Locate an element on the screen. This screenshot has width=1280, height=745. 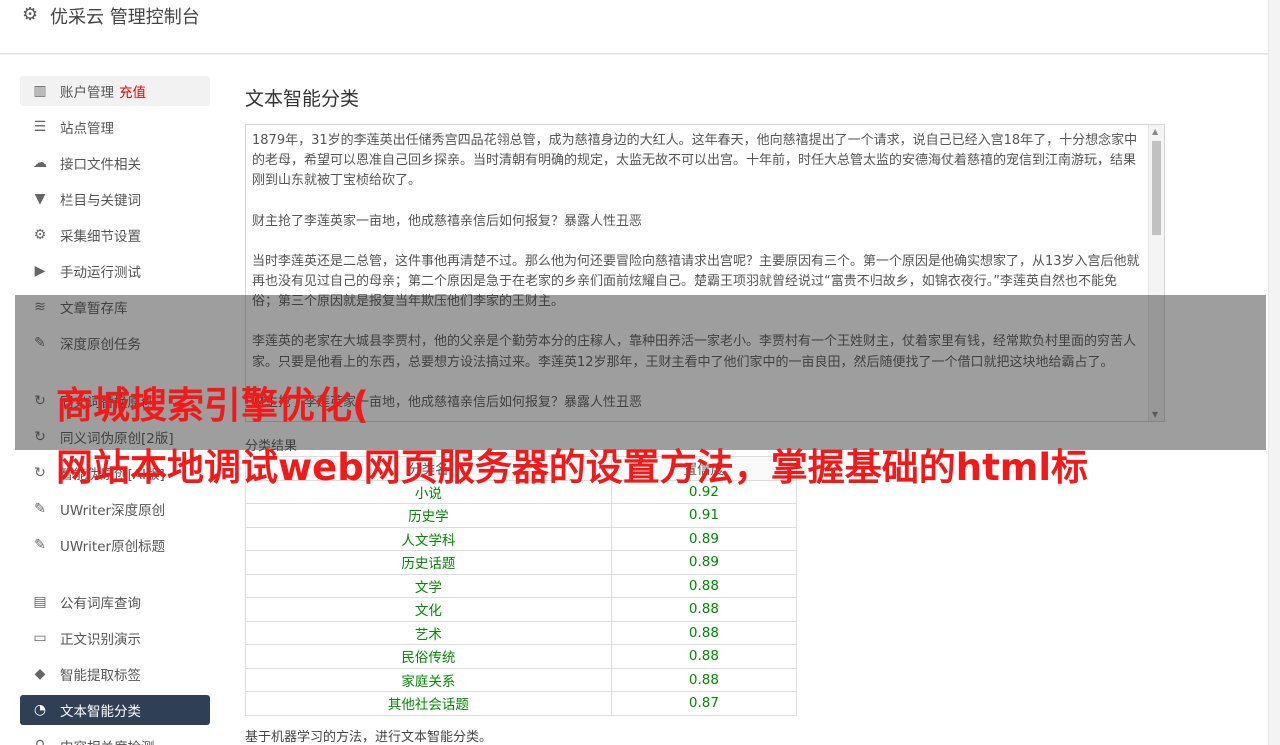
sidebar-item-label: 内容相关度检测 is located at coordinates (107, 740).